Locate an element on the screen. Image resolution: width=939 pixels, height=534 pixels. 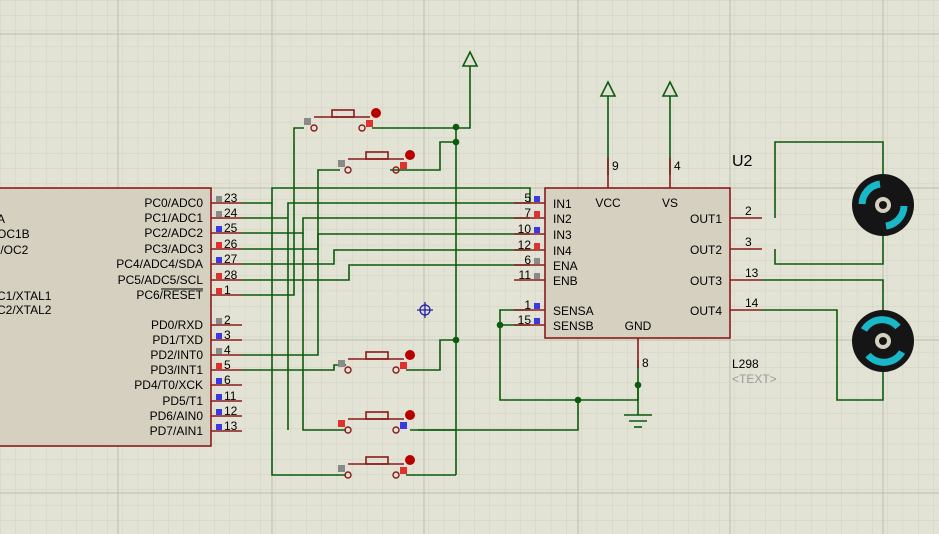
mcu-pin-number: 24 is located at coordinates (231, 213).